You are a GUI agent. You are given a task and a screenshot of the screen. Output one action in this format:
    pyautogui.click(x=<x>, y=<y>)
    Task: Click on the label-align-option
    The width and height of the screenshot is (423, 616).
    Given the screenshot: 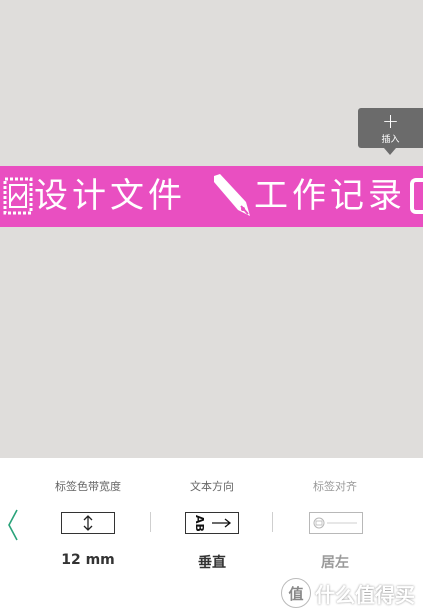 What is the action you would take?
    pyautogui.click(x=336, y=523)
    